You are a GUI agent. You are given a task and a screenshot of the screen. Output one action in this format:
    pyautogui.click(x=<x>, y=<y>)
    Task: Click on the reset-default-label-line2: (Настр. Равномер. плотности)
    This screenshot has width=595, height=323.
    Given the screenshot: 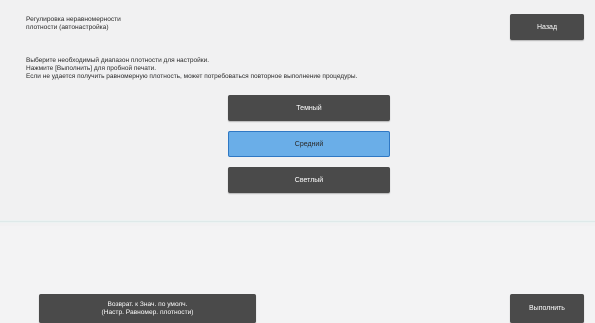 What is the action you would take?
    pyautogui.click(x=147, y=312)
    